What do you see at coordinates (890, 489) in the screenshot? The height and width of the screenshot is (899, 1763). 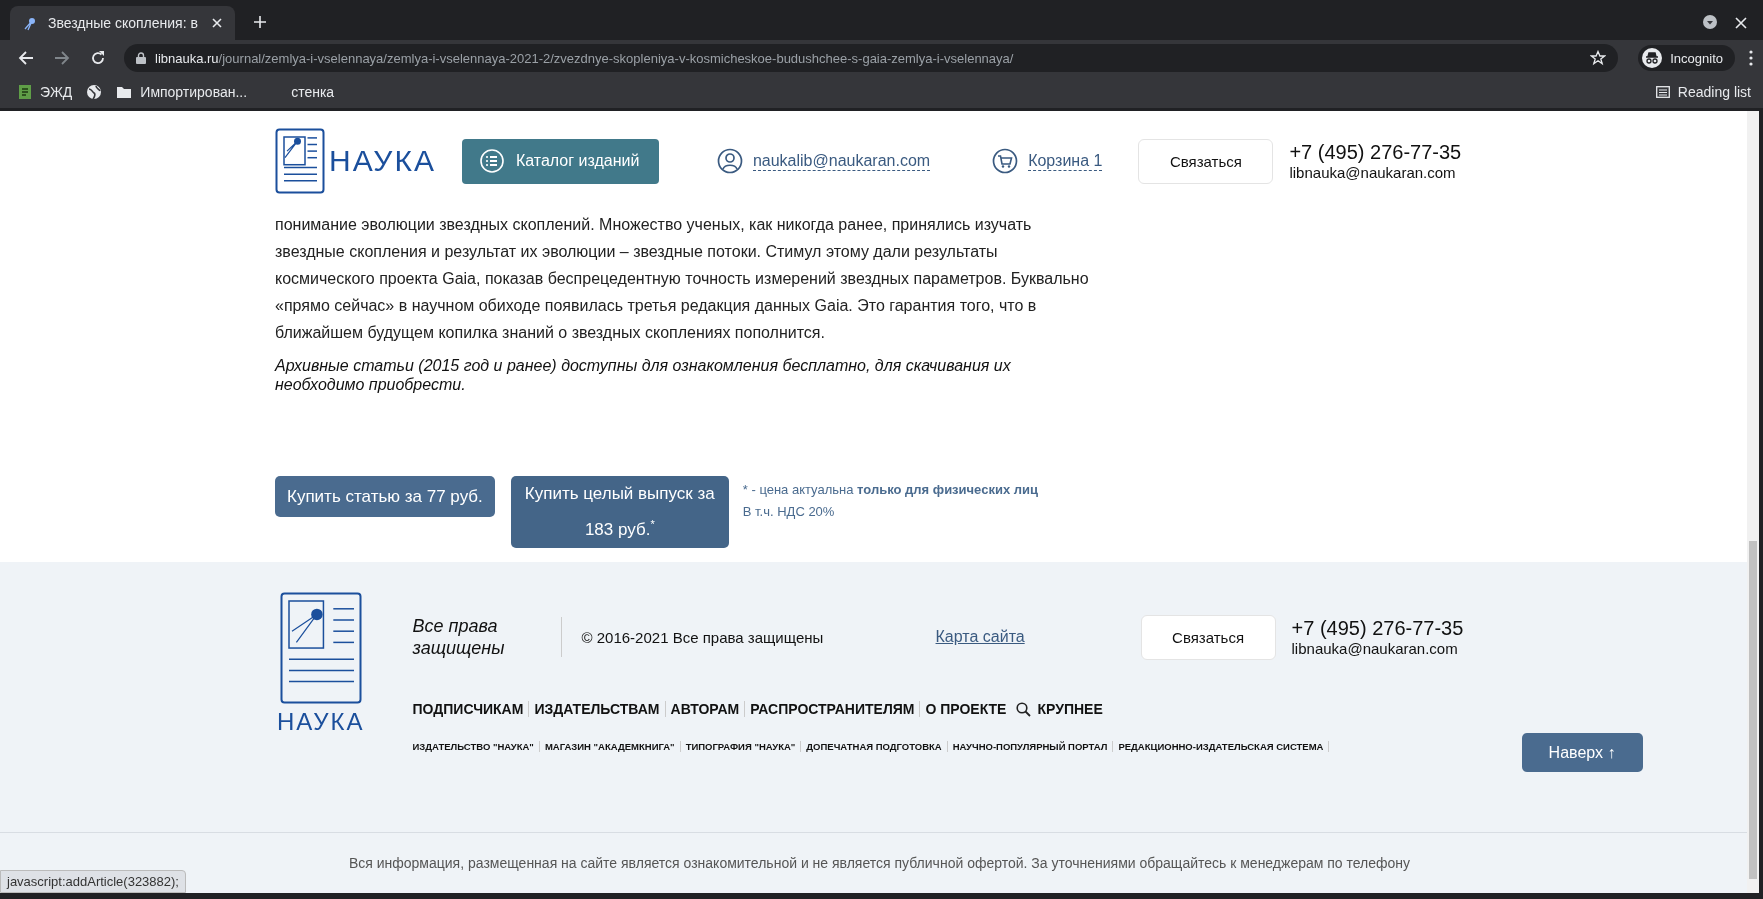 I see `price-note: * - цена актуальна только для физических лиц` at bounding box center [890, 489].